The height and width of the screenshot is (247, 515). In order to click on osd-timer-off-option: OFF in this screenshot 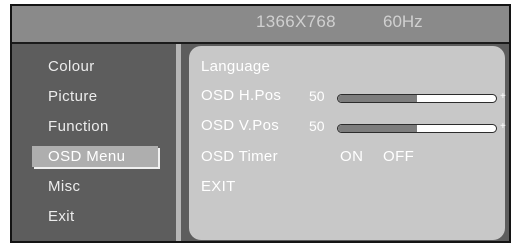, I will do `click(398, 156)`.